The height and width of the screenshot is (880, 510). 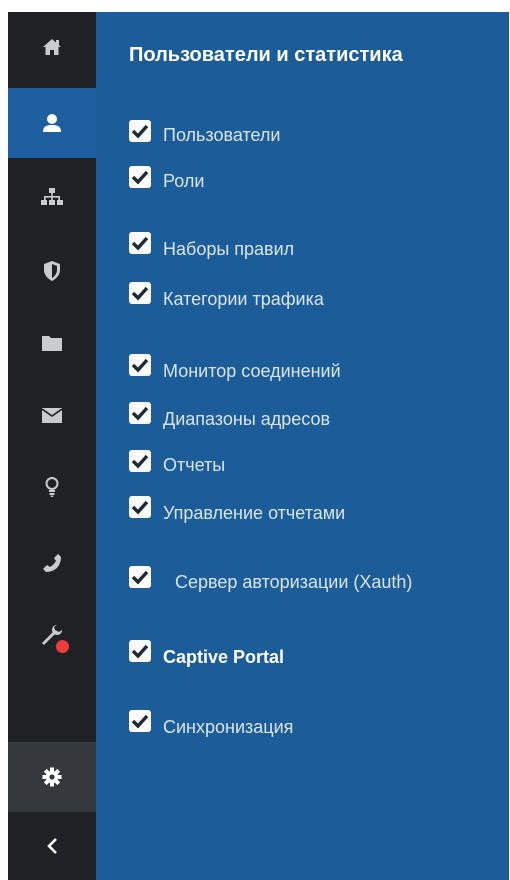 I want to click on permission-rule-sets: Наборы правил, so click(x=211, y=245).